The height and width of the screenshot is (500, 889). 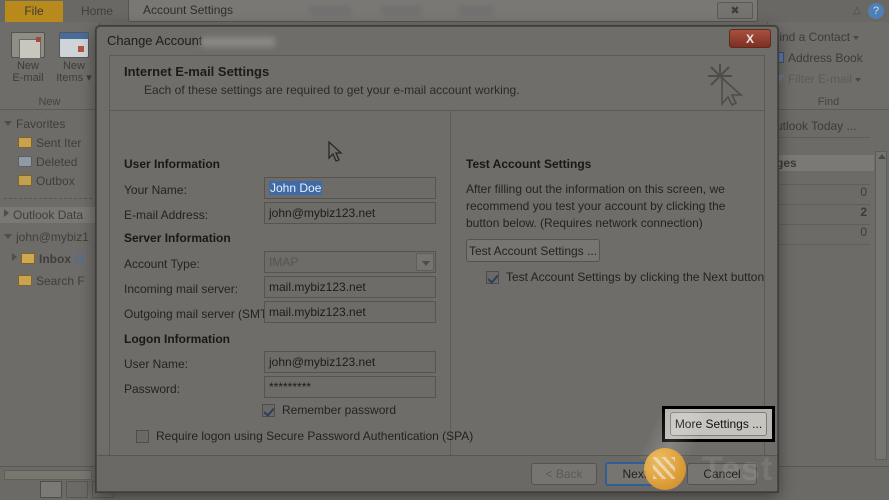 What do you see at coordinates (49, 102) in the screenshot?
I see `ribbon-group-new-label: New` at bounding box center [49, 102].